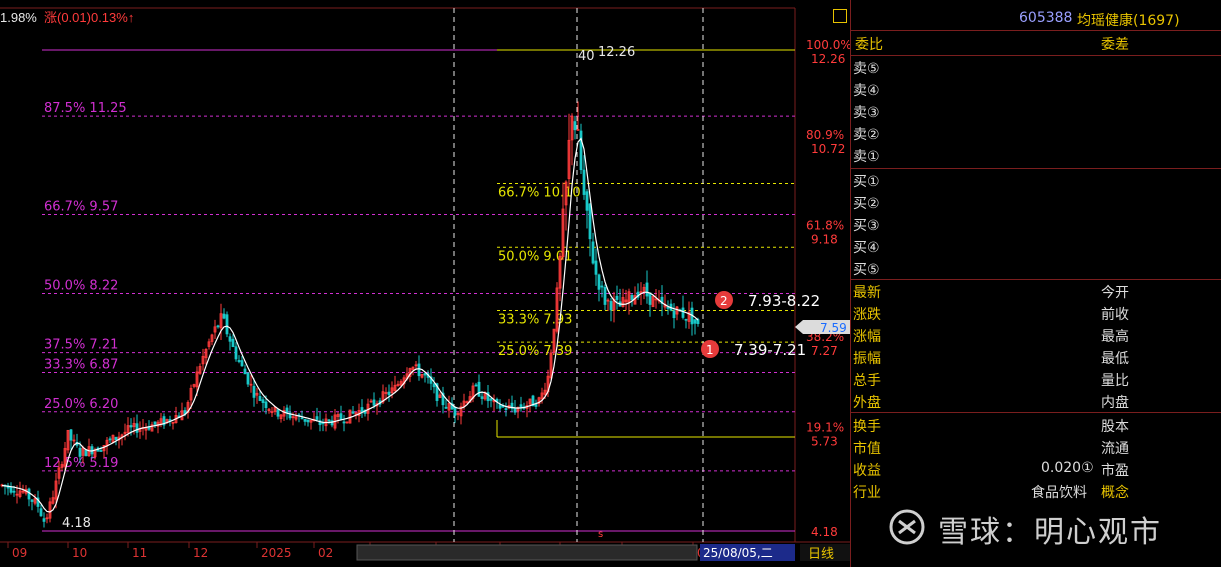 The width and height of the screenshot is (1221, 567). Describe the element at coordinates (18, 17) in the screenshot. I see `header-pct-left: 1.98%` at that location.